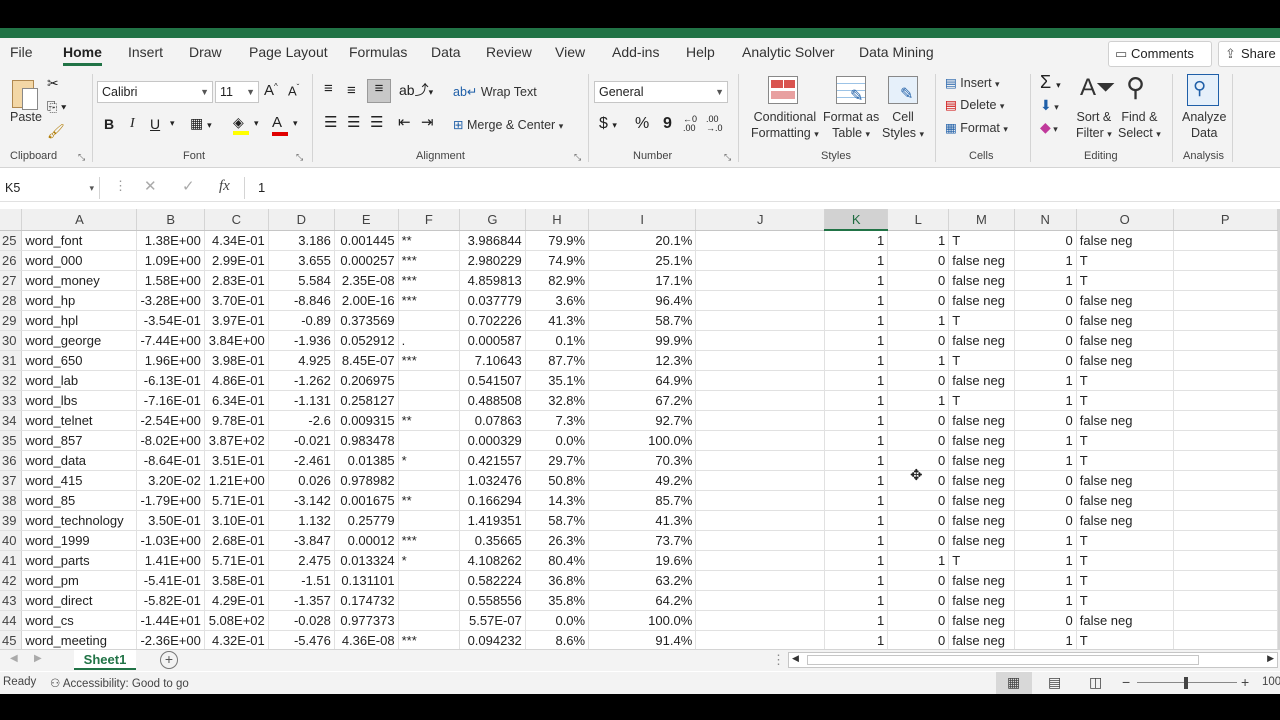 Image resolution: width=1280 pixels, height=720 pixels. Describe the element at coordinates (366, 520) in the screenshot. I see `cell-e: 0.25779` at that location.